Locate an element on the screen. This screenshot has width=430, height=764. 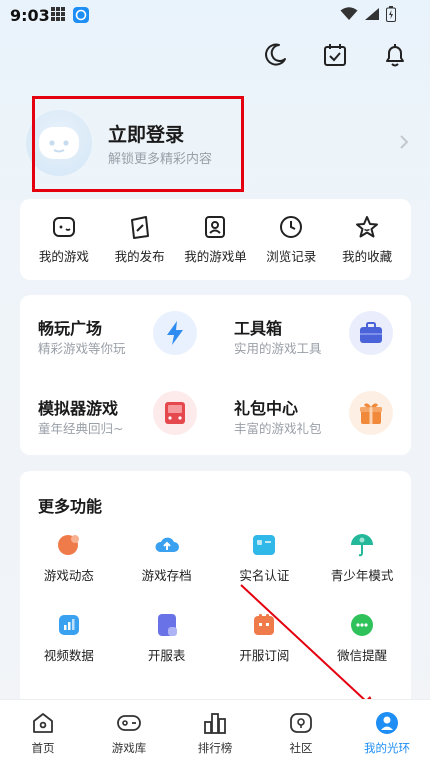
battery-icon is located at coordinates (391, 14).